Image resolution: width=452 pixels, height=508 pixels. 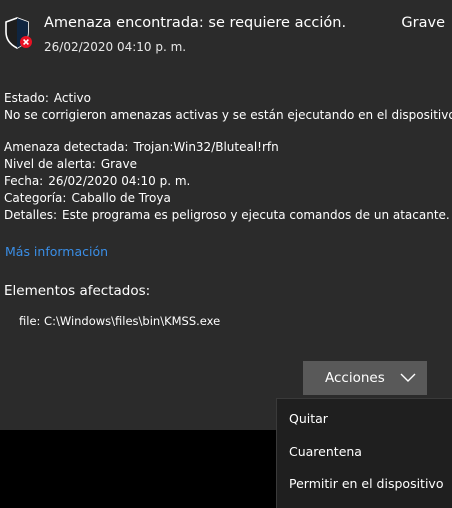 What do you see at coordinates (206, 147) in the screenshot?
I see `threat-value: Trojan:Win32/Bluteal!rfn` at bounding box center [206, 147].